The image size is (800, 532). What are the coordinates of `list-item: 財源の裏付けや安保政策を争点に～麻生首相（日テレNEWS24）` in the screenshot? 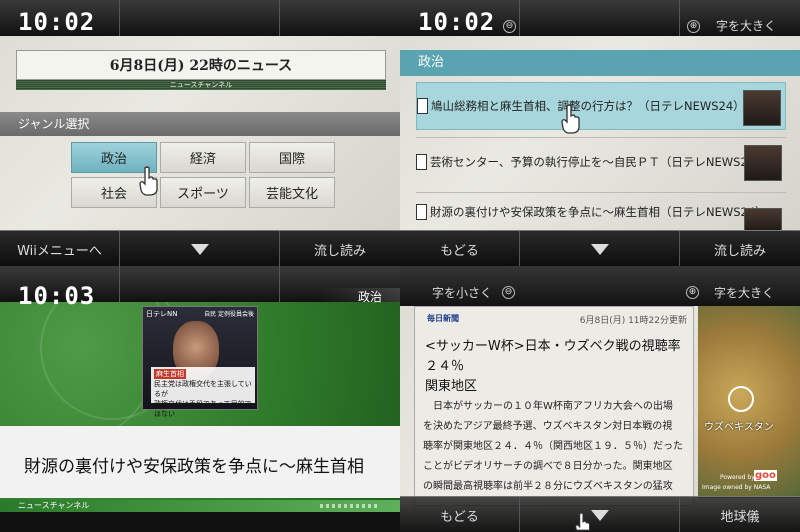 It's located at (601, 213).